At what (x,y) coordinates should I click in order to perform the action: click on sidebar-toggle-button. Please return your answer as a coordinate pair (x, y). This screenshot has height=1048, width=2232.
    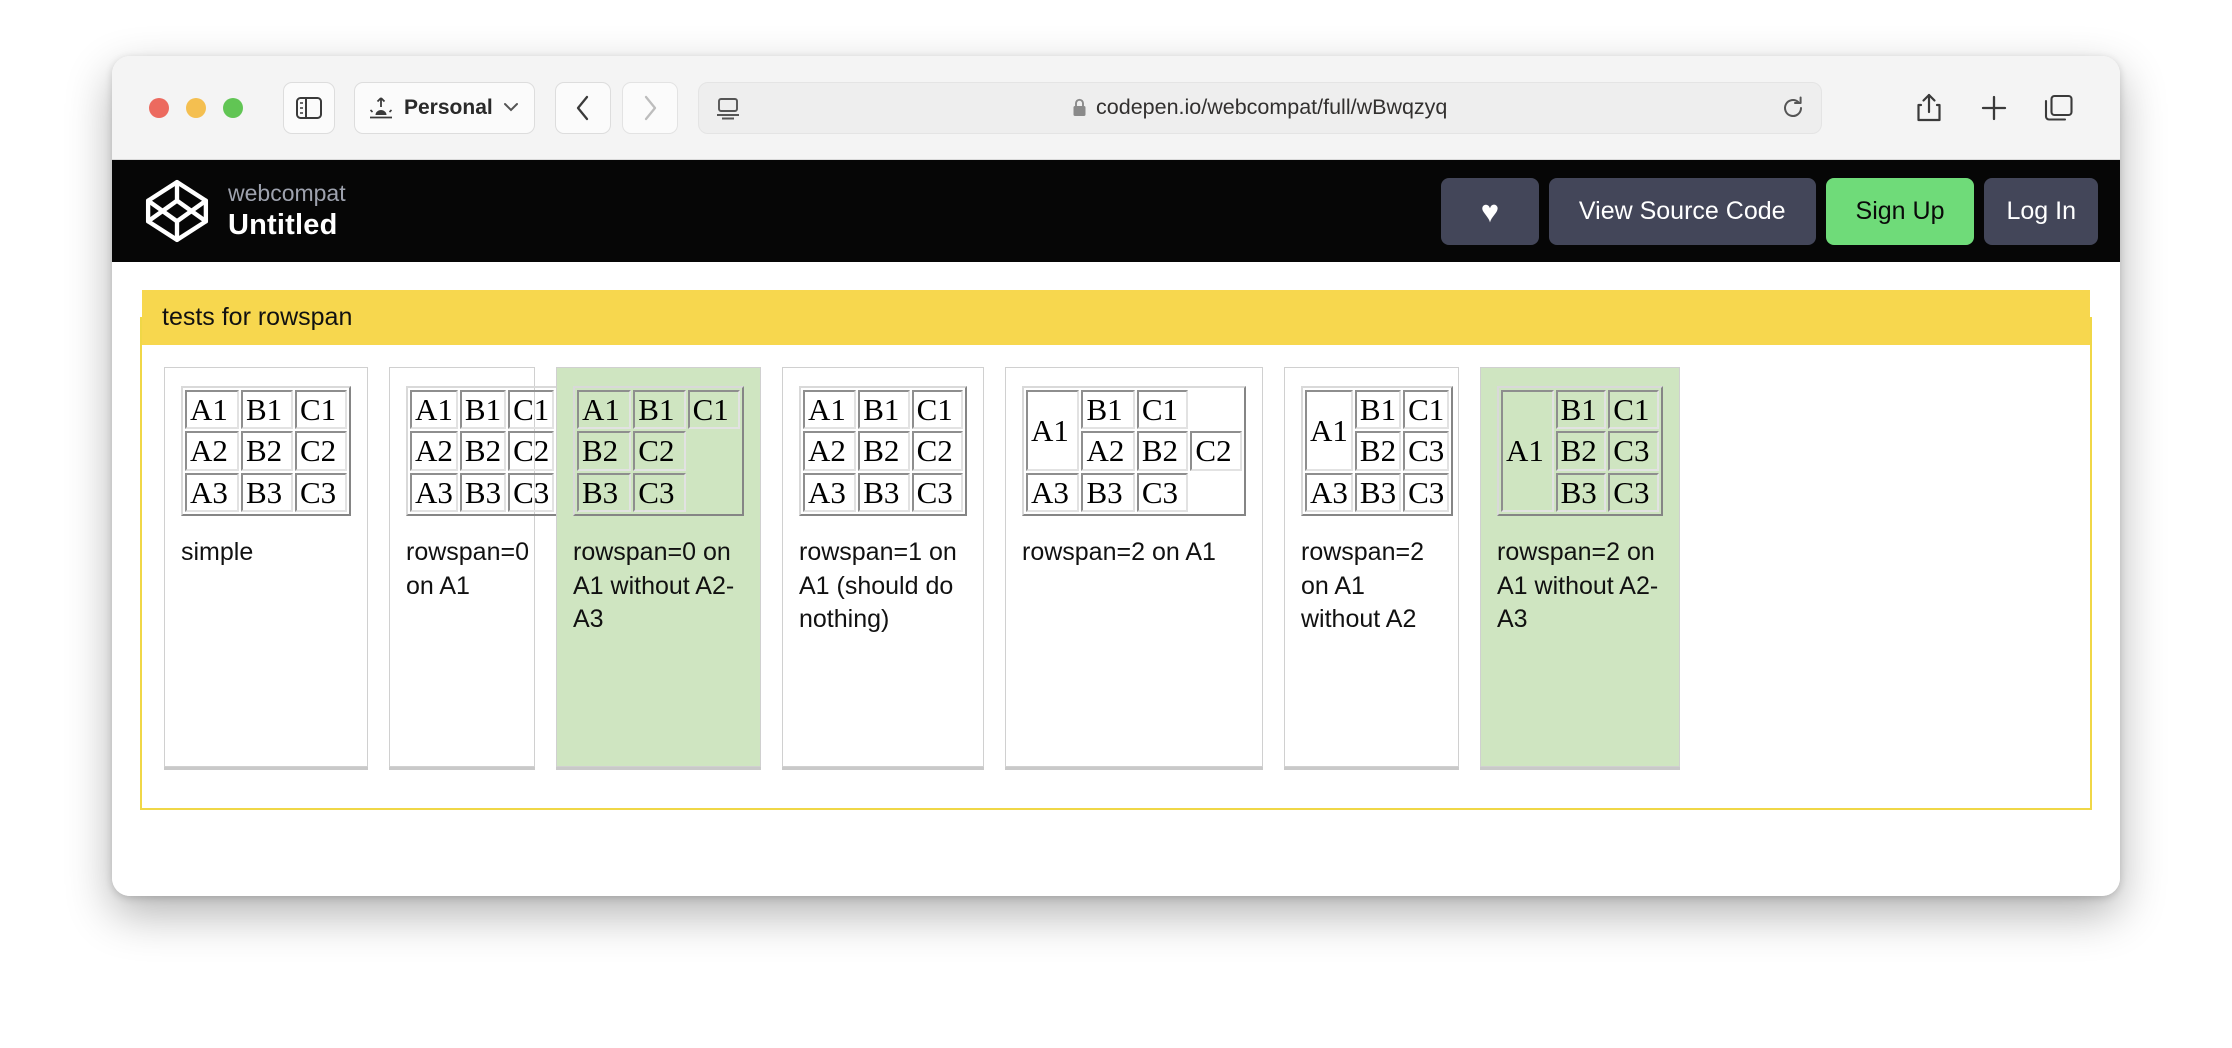
    Looking at the image, I should click on (309, 107).